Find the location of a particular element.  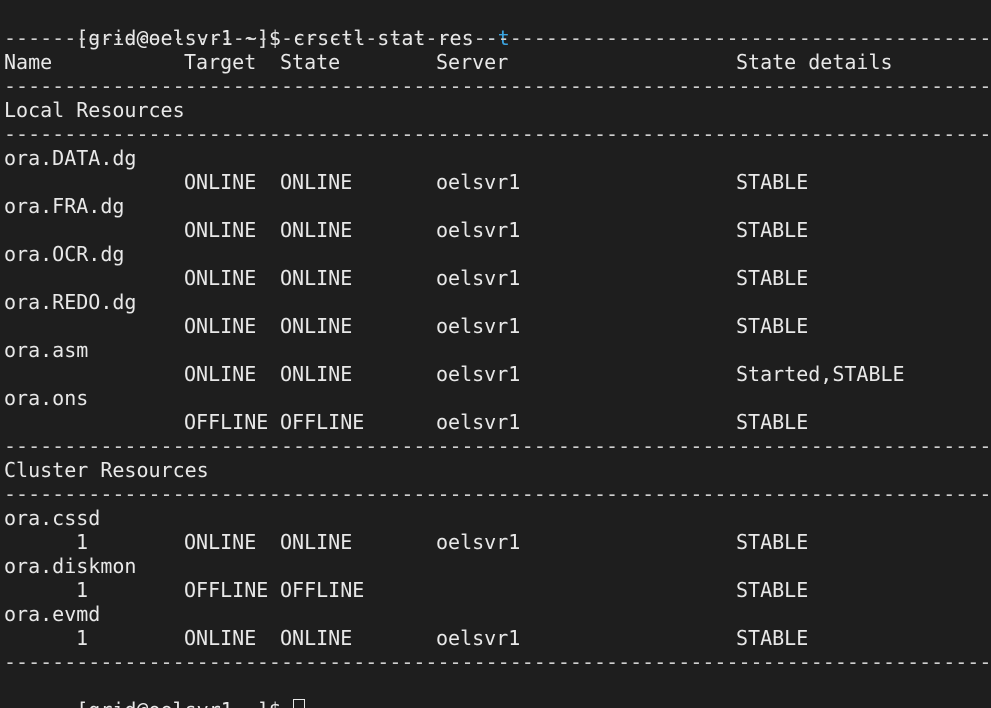

resource-name: ora.ons is located at coordinates (46, 398).